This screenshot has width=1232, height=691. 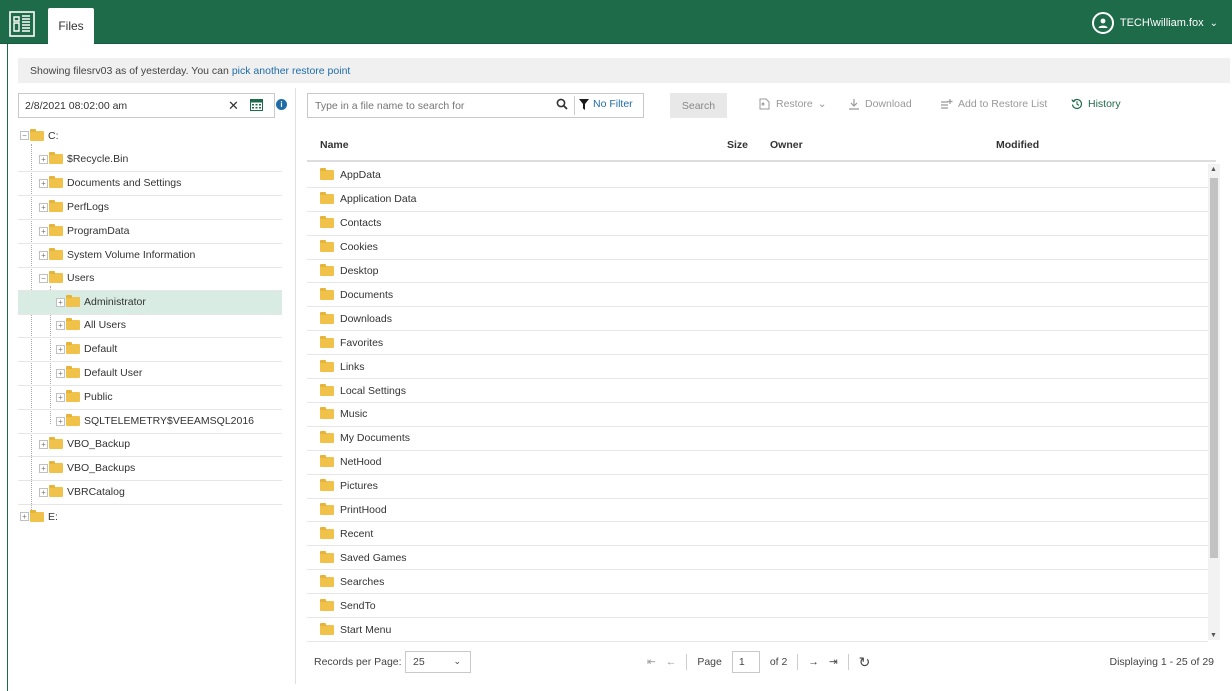 What do you see at coordinates (888, 104) in the screenshot?
I see `download-label: Download` at bounding box center [888, 104].